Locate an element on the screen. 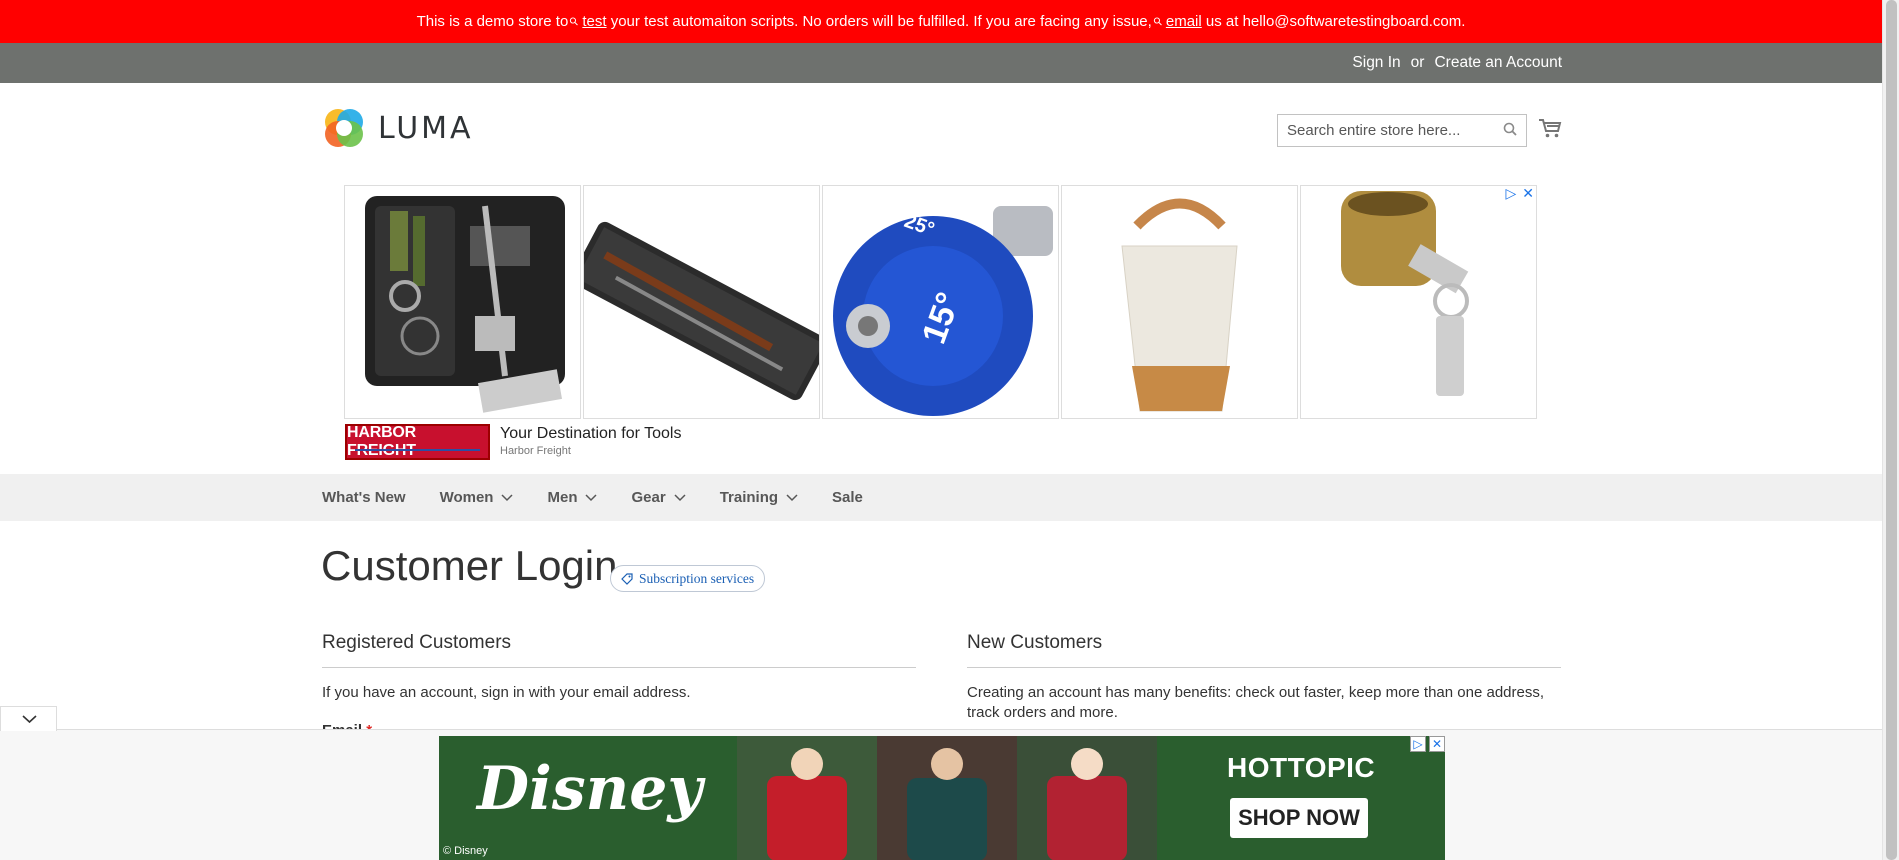  ad-tagline: Your Destination for Tools is located at coordinates (590, 434).